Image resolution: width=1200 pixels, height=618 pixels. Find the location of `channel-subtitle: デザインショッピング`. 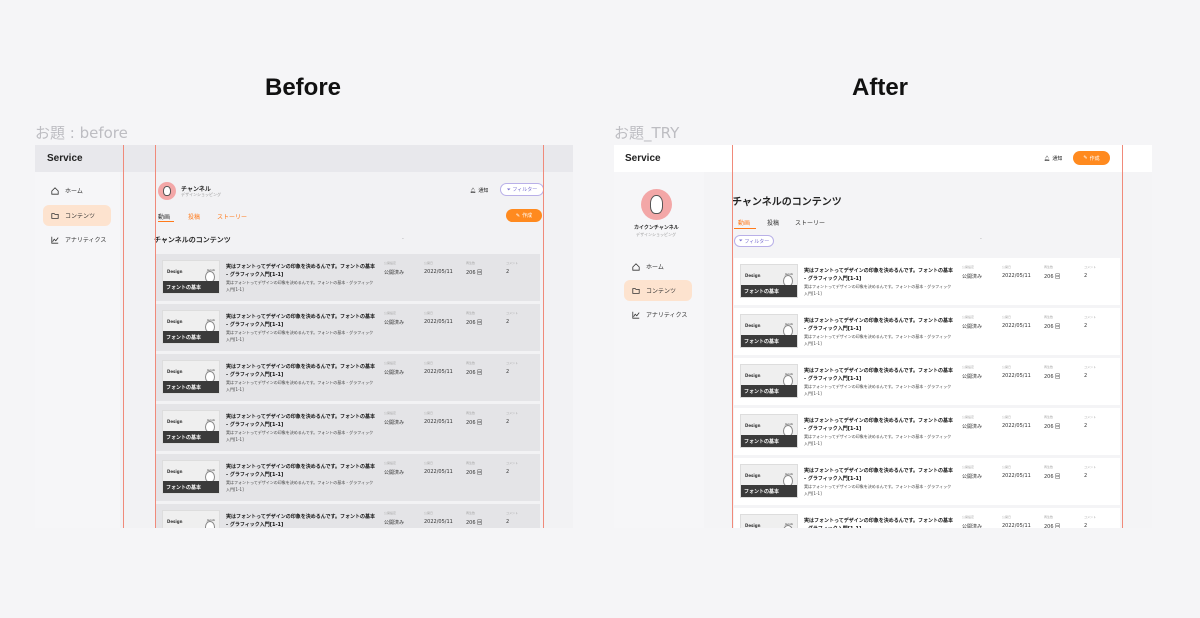

channel-subtitle: デザインショッピング is located at coordinates (656, 234).